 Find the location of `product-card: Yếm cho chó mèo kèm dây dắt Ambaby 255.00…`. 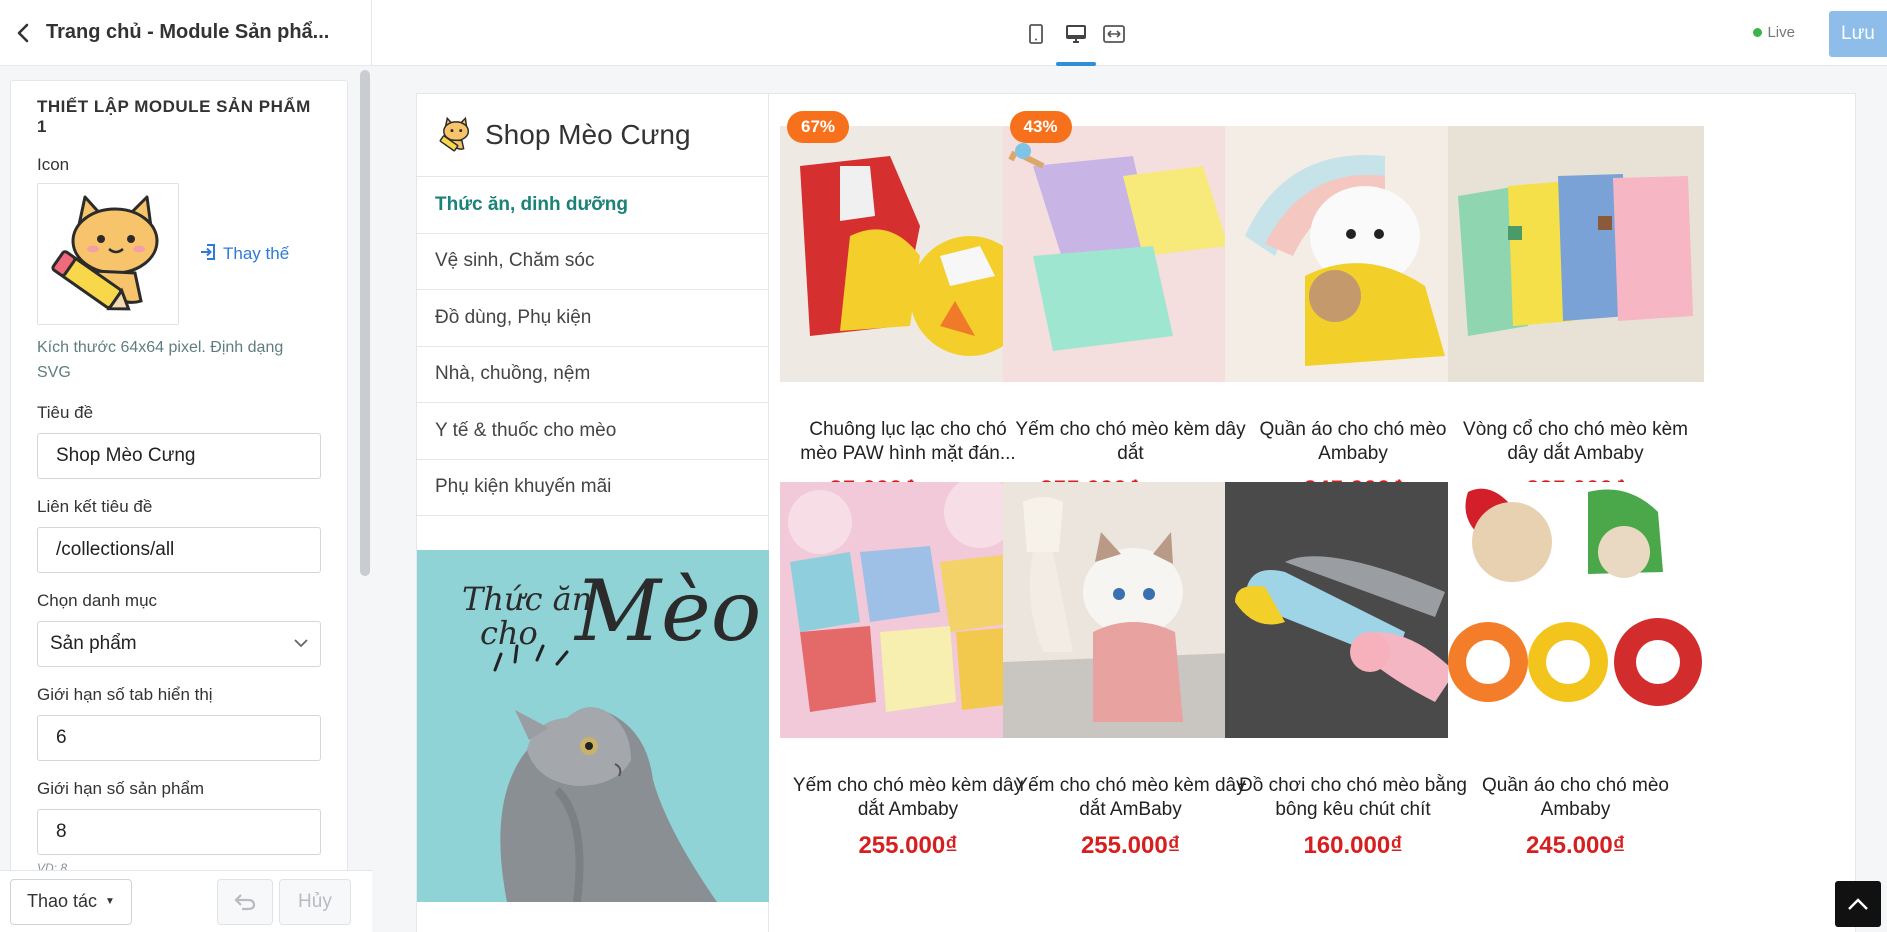

product-card: Yếm cho chó mèo kèm dây dắt Ambaby 255.00… is located at coordinates (908, 671).